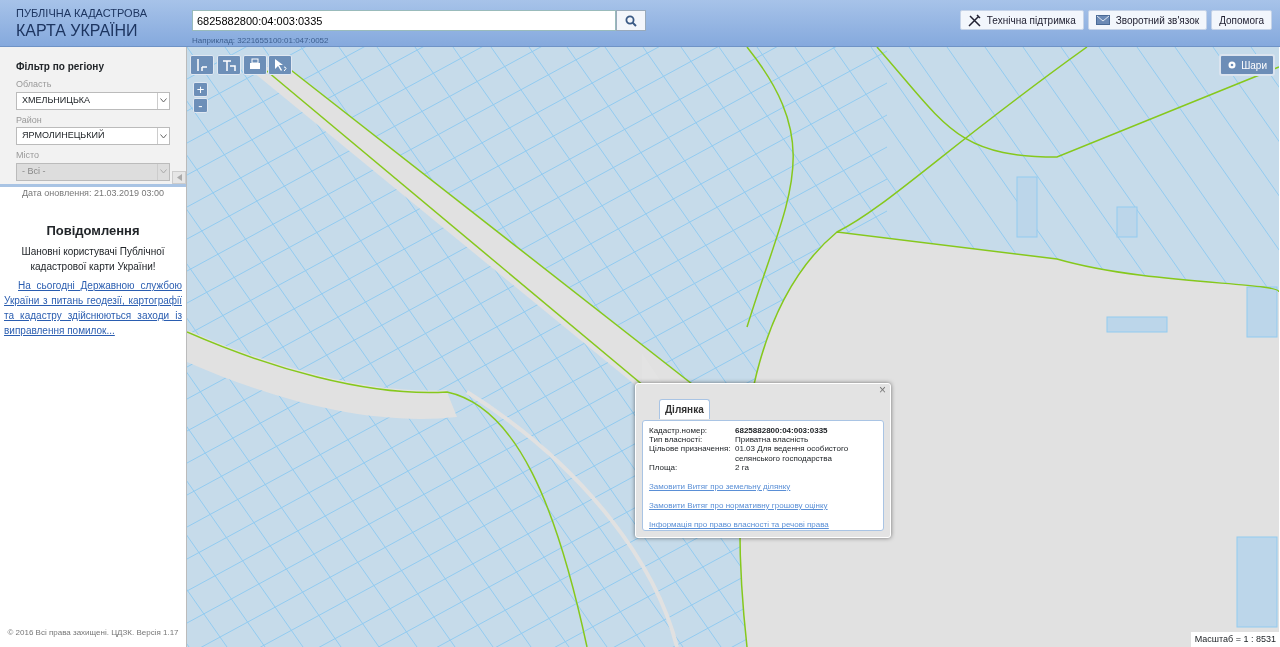 This screenshot has width=1280, height=647. I want to click on search-button, so click(631, 20).